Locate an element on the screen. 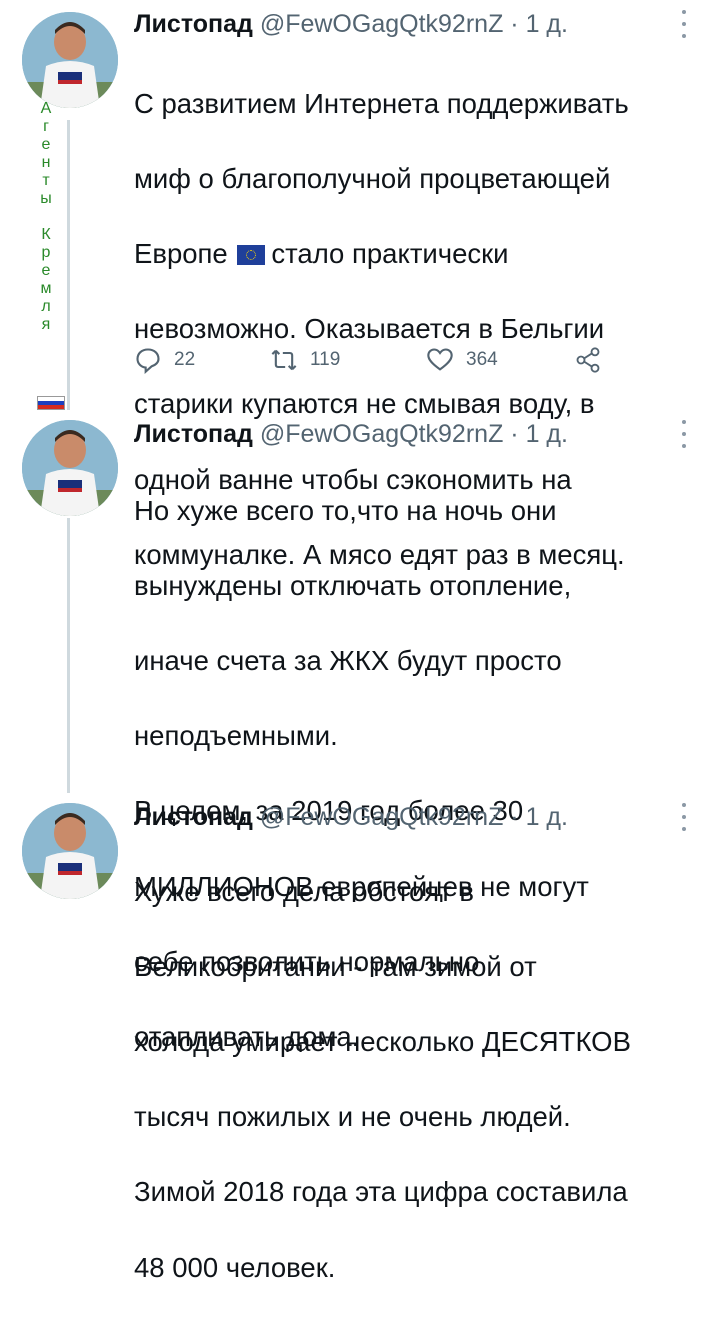 This screenshot has width=721, height=1324. text-line: вынуждены отключать отопление, is located at coordinates (353, 585).